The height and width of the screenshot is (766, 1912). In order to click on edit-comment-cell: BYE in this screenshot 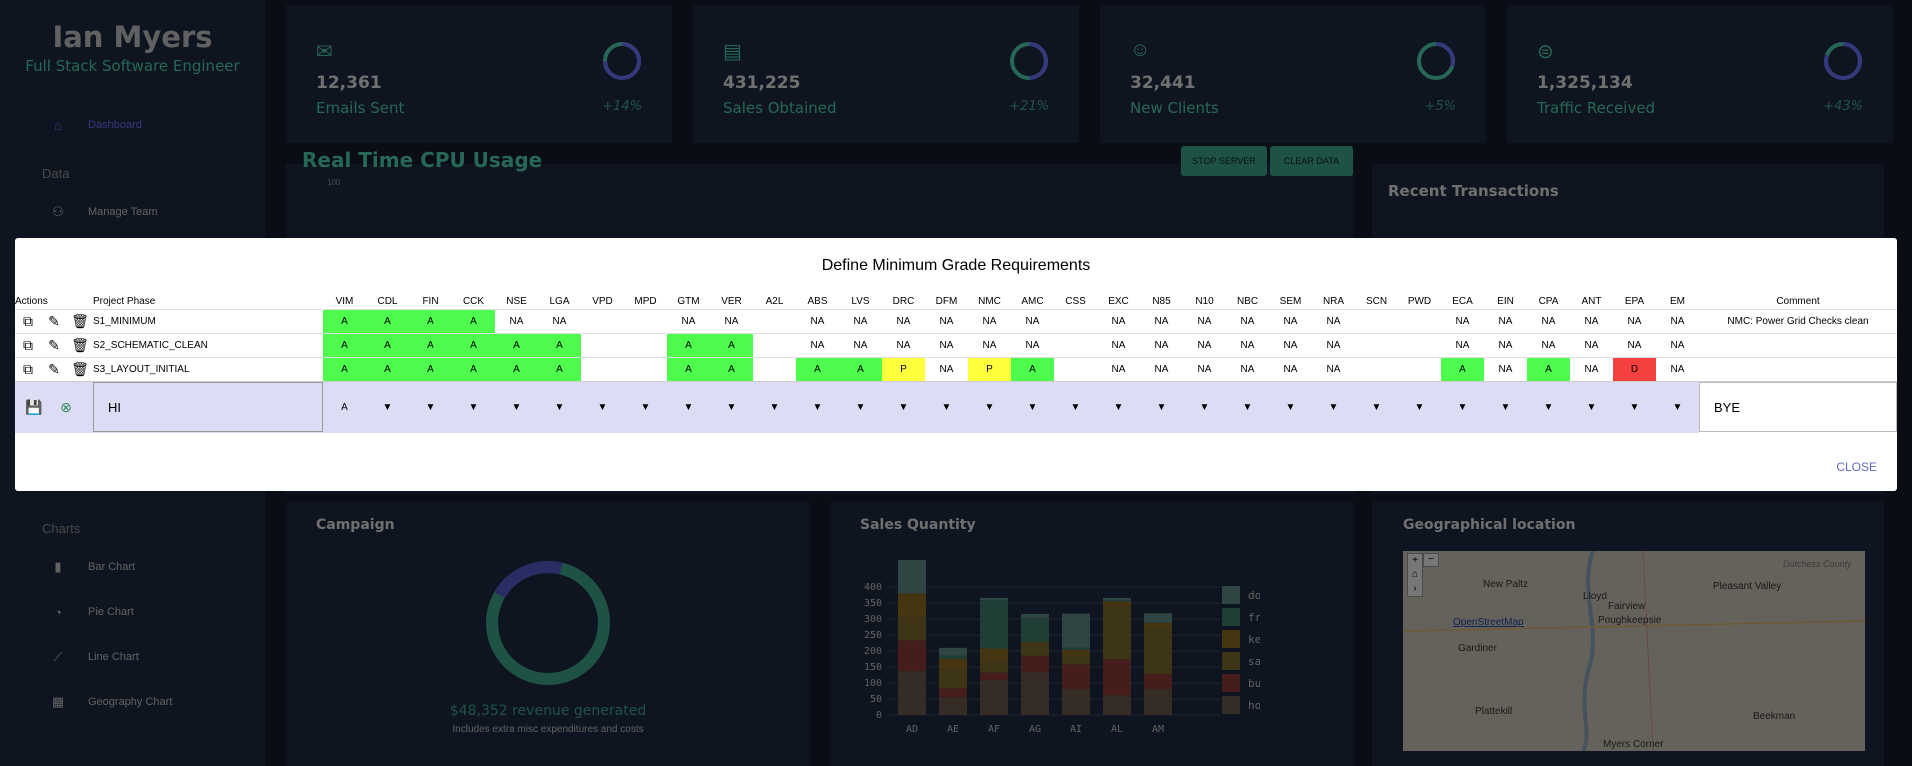, I will do `click(1798, 406)`.